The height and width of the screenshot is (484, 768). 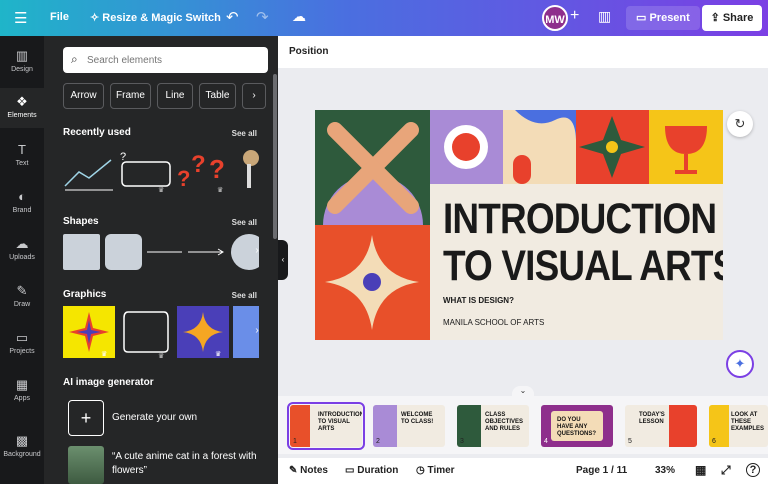 I want to click on timer-button: ◷ Timer, so click(x=435, y=470).